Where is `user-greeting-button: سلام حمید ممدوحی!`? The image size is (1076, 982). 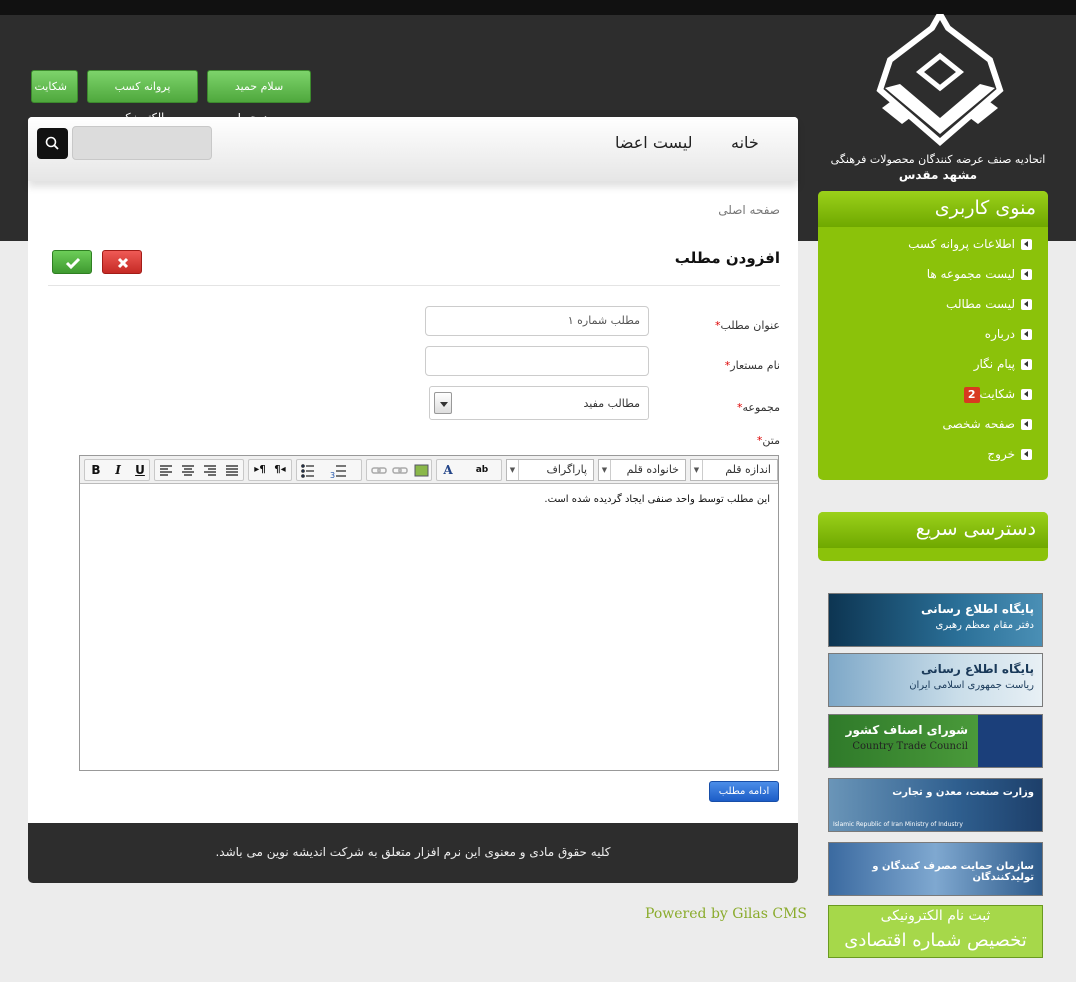
user-greeting-button: سلام حمید ممدوحی! is located at coordinates (259, 97).